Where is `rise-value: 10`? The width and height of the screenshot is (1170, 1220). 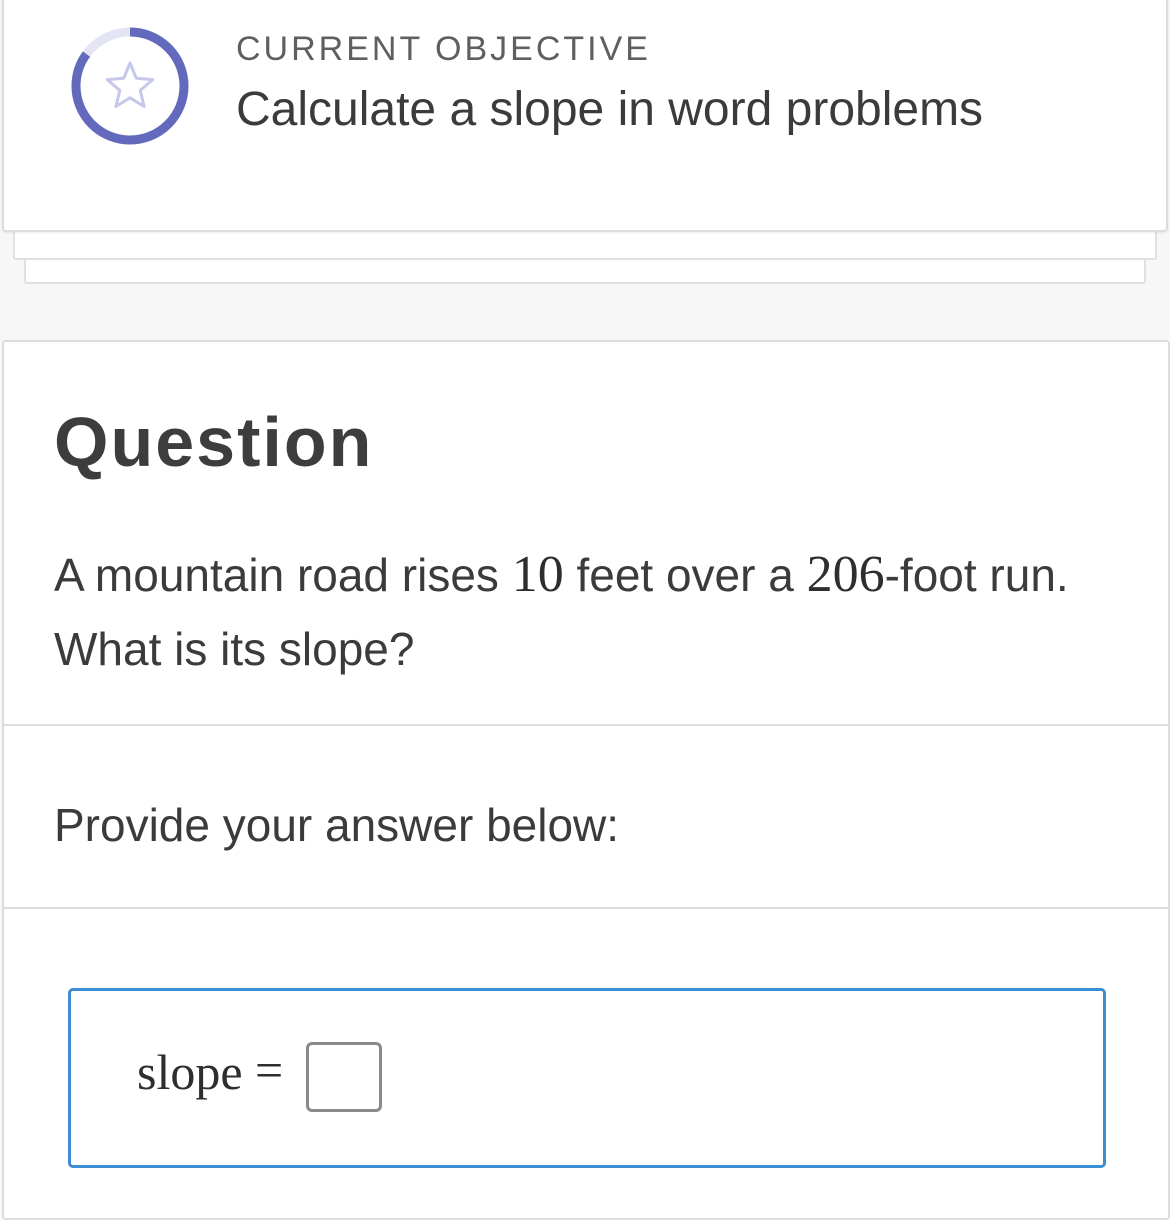 rise-value: 10 is located at coordinates (537, 574).